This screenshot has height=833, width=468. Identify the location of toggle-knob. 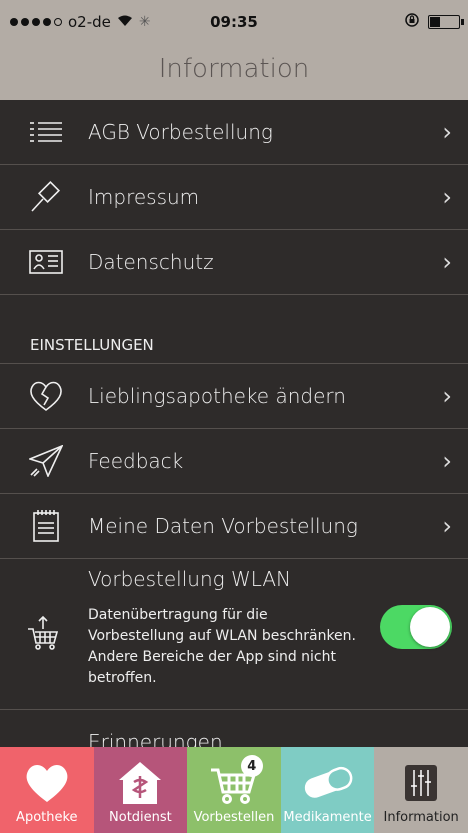
(430, 627).